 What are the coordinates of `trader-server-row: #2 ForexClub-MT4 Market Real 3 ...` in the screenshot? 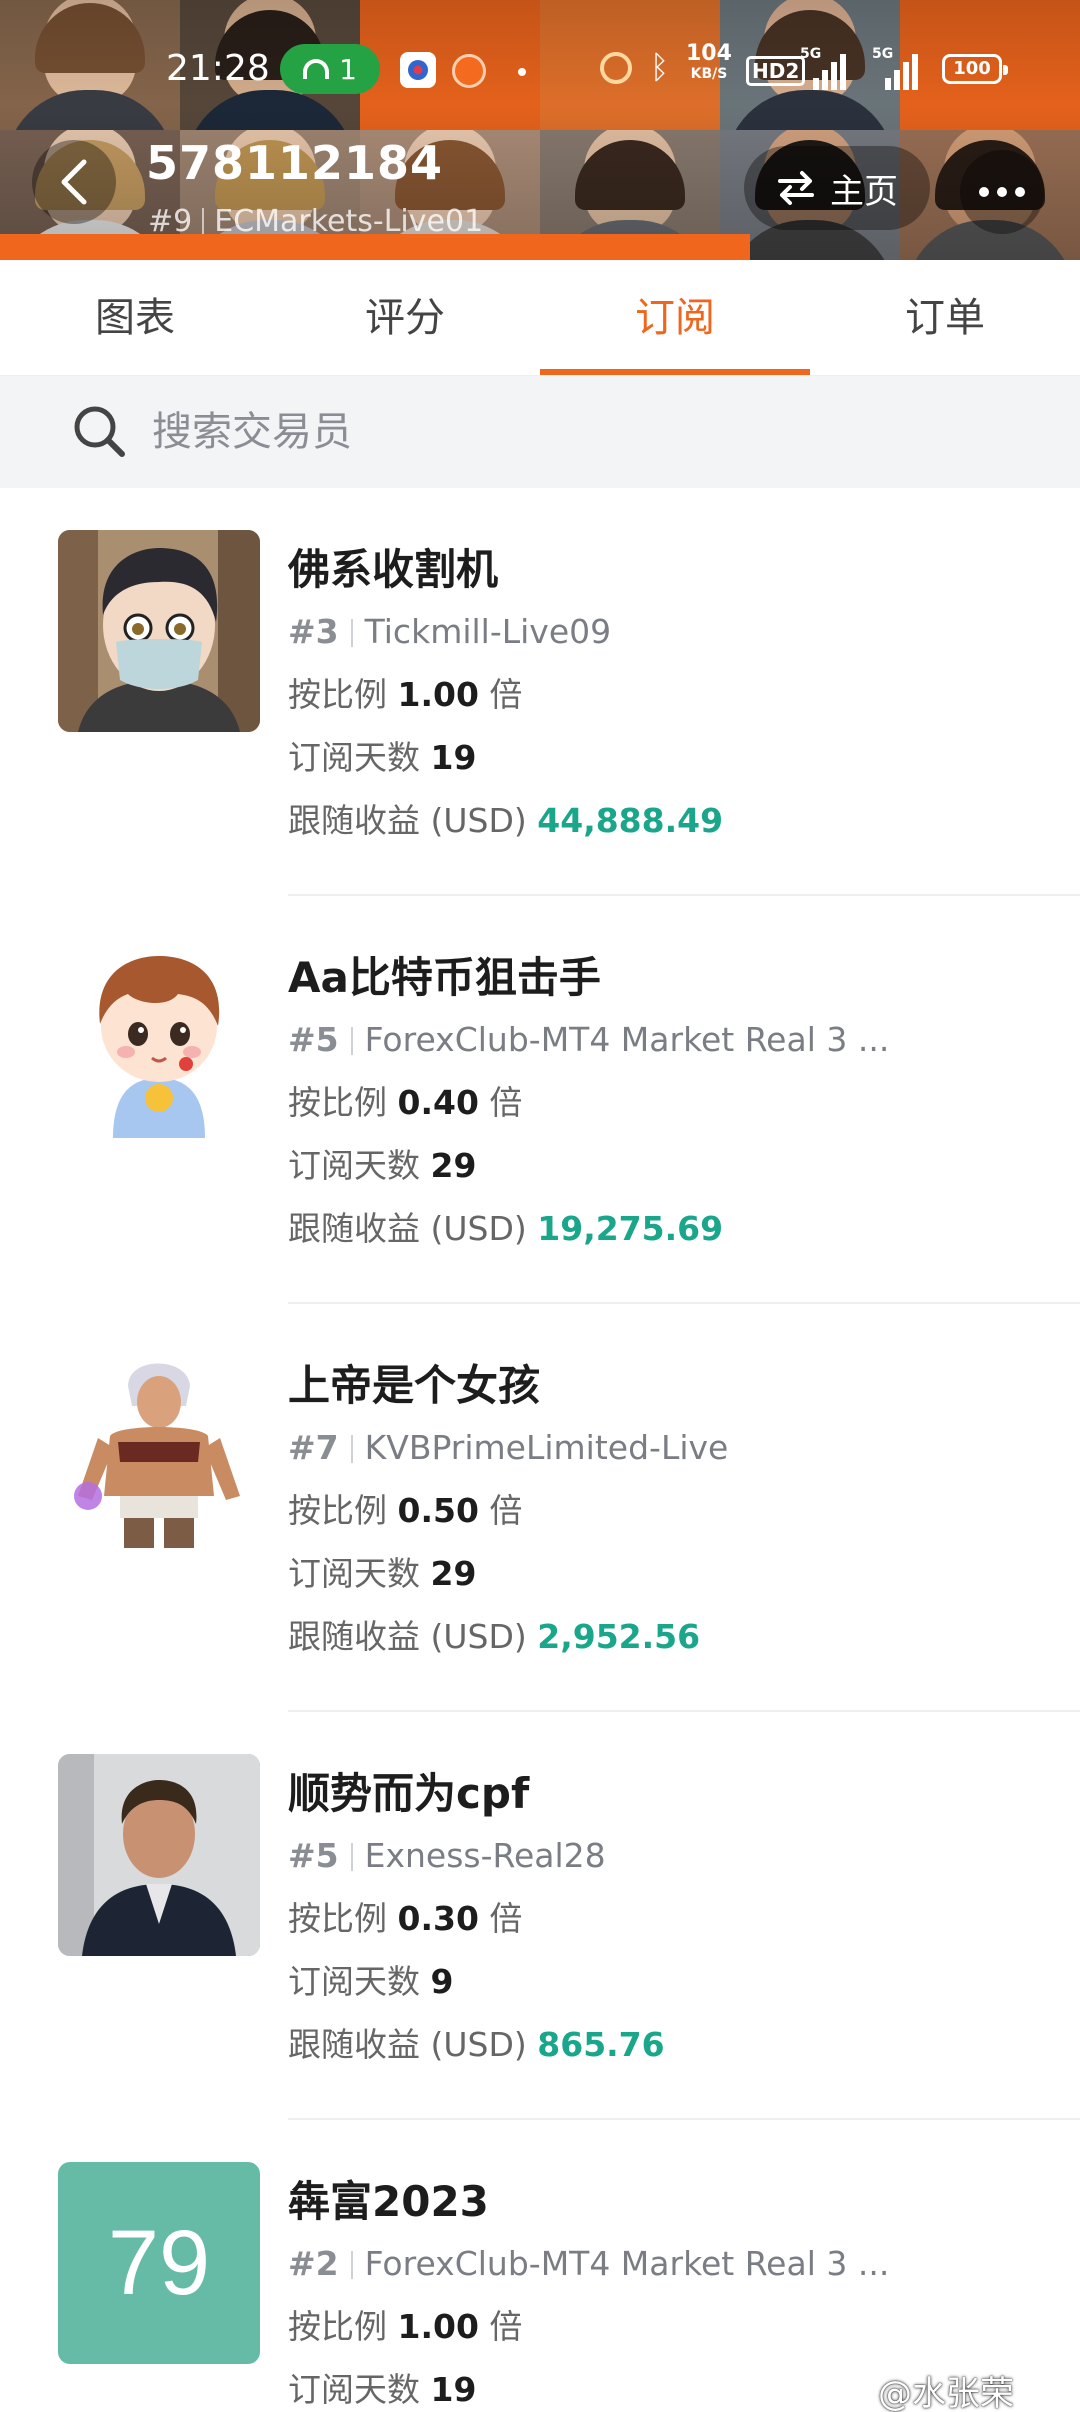 It's located at (589, 2263).